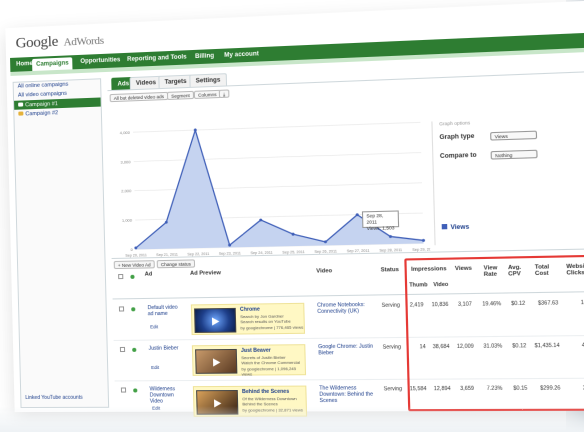 The height and width of the screenshot is (432, 584). I want to click on y-tick-label: 3,000, so click(125, 161).